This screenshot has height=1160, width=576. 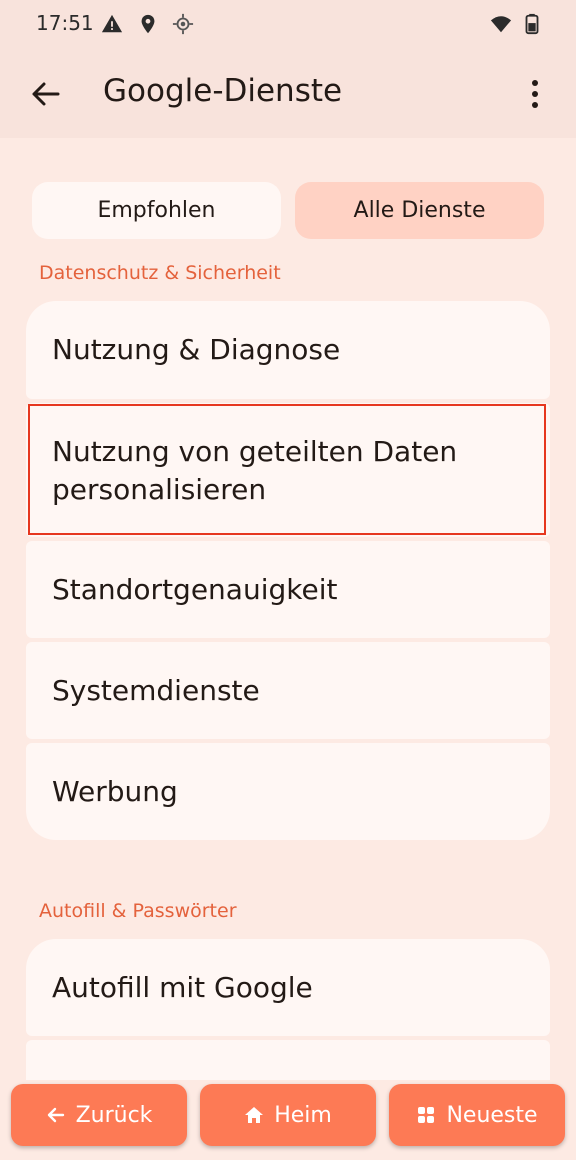 What do you see at coordinates (156, 690) in the screenshot?
I see `list-item-label: Systemdienste` at bounding box center [156, 690].